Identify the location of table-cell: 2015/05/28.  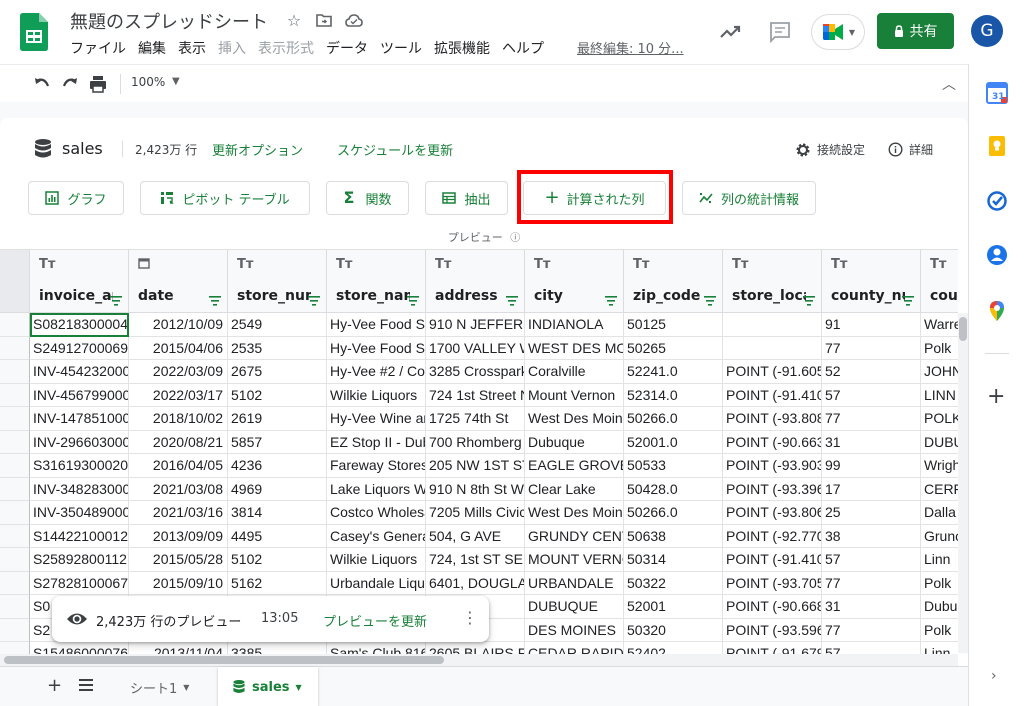
(178, 560).